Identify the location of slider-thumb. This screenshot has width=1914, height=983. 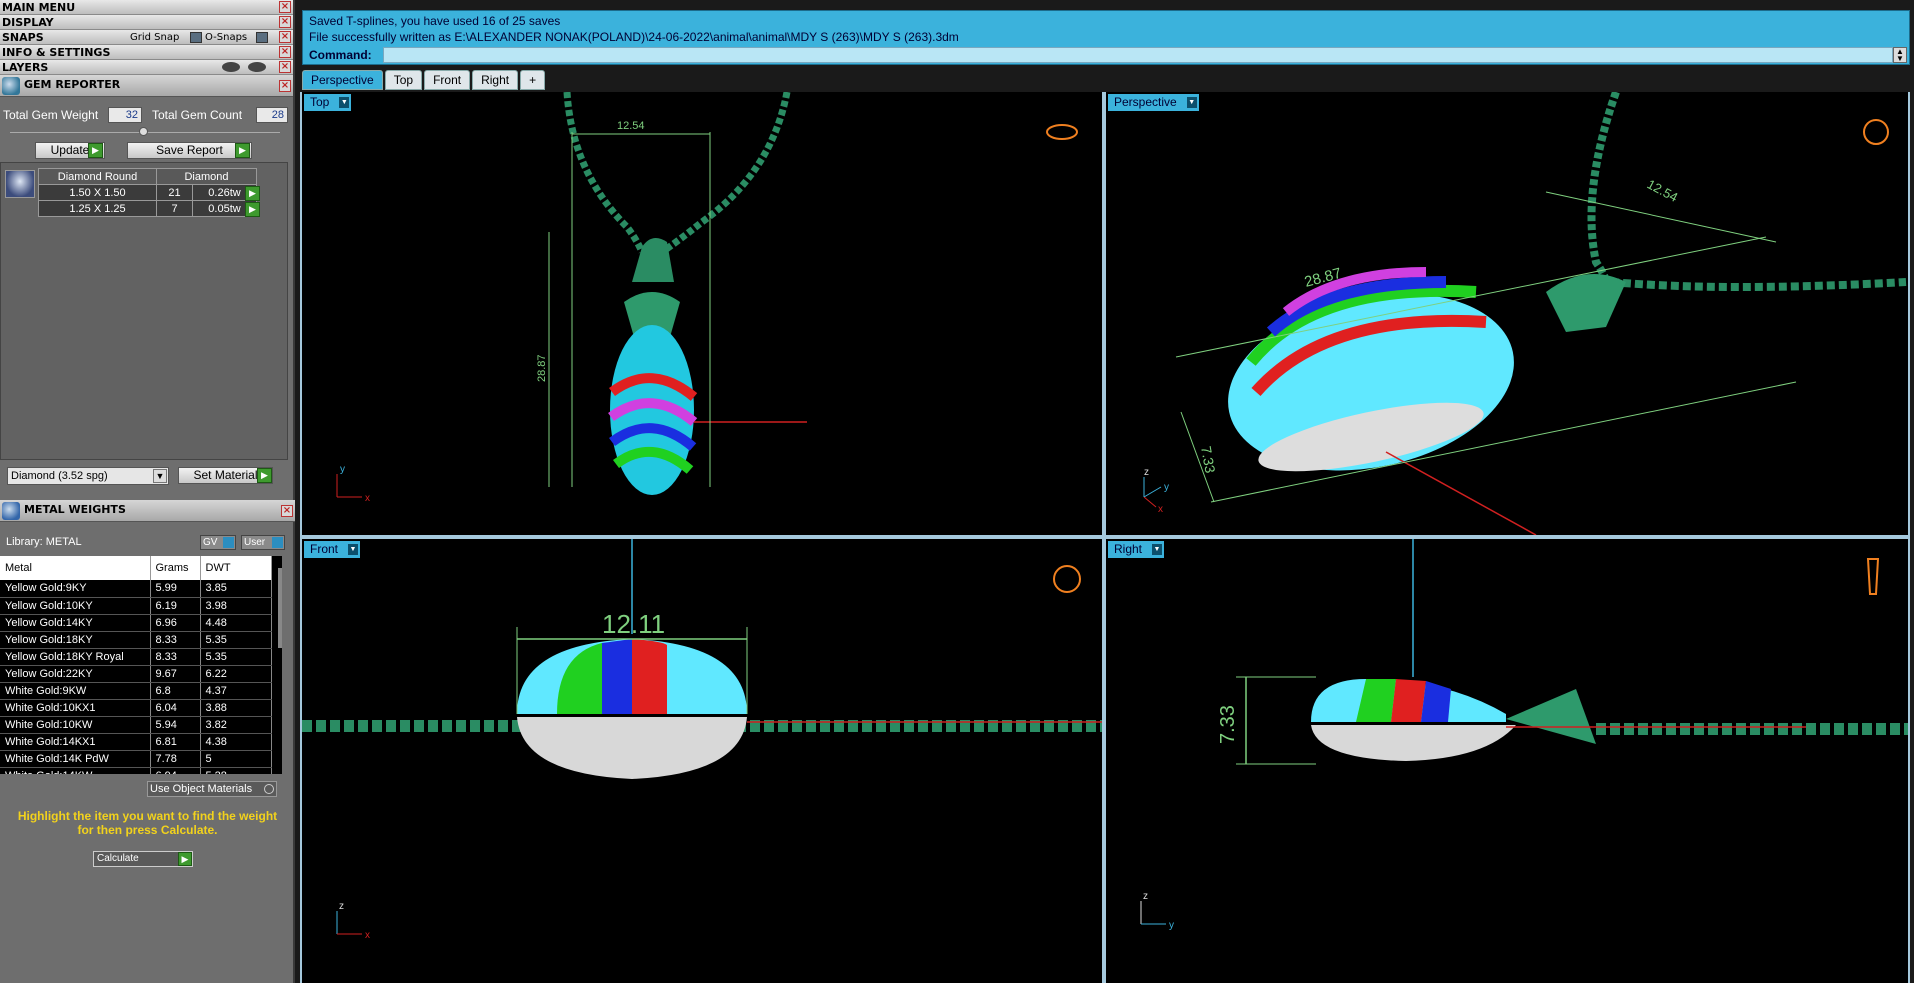
(143, 131).